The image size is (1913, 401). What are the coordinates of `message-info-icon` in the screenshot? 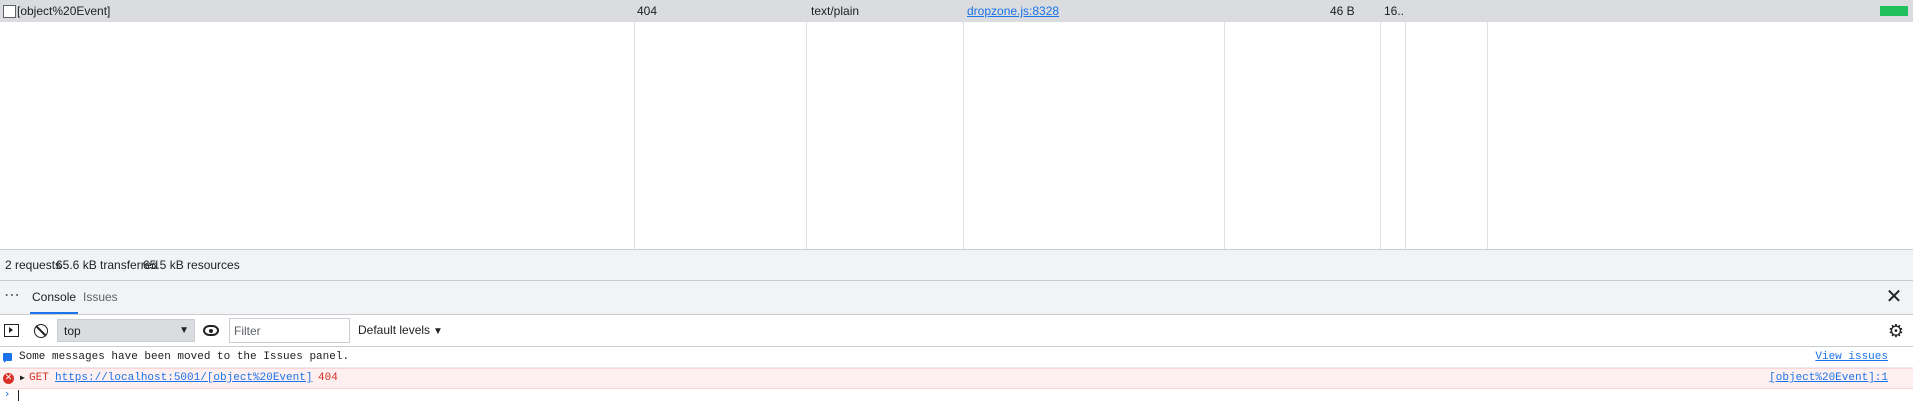 It's located at (7, 358).